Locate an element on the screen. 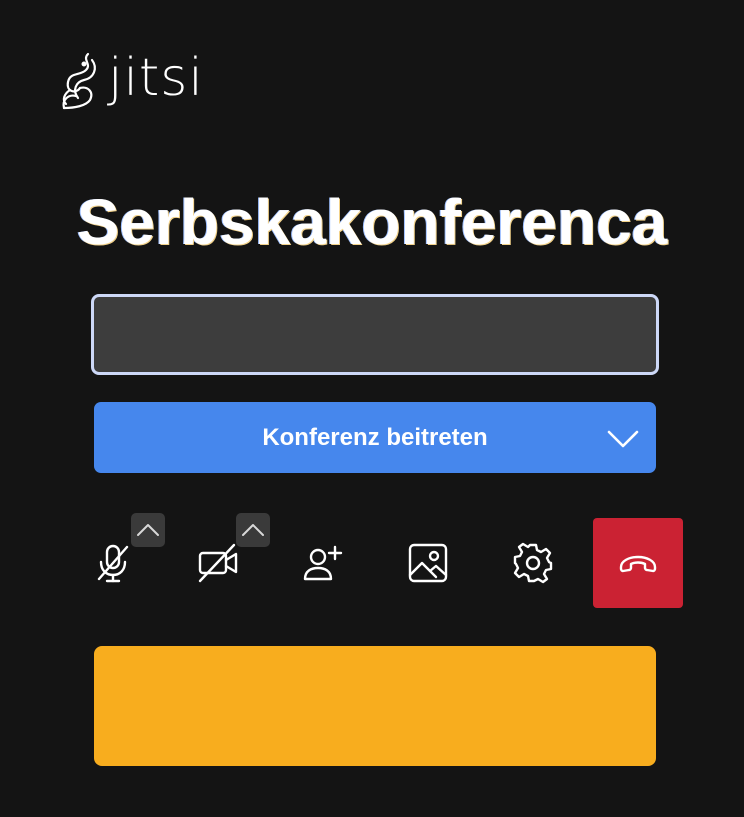 The image size is (744, 817). settings-gear-icon is located at coordinates (533, 563).